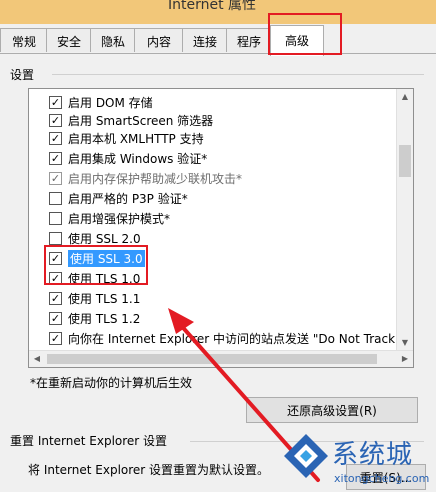 The image size is (436, 492). What do you see at coordinates (297, 40) in the screenshot?
I see `tab-advanced: 高级` at bounding box center [297, 40].